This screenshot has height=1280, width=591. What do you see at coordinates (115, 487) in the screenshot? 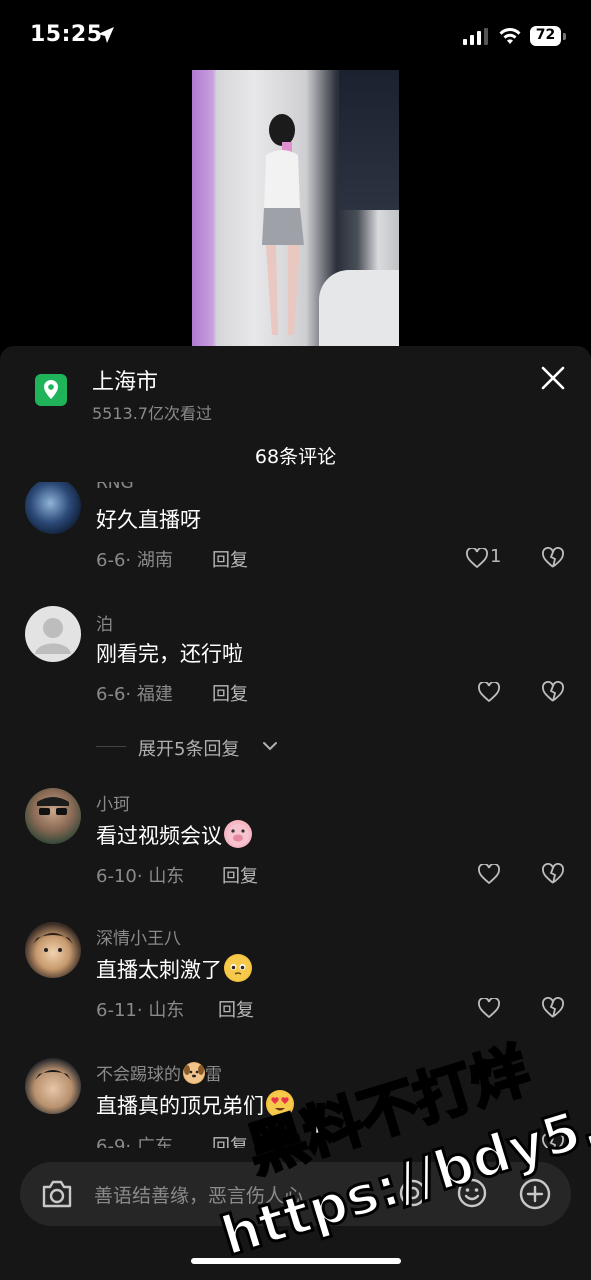
I see `comment-username: RNG` at bounding box center [115, 487].